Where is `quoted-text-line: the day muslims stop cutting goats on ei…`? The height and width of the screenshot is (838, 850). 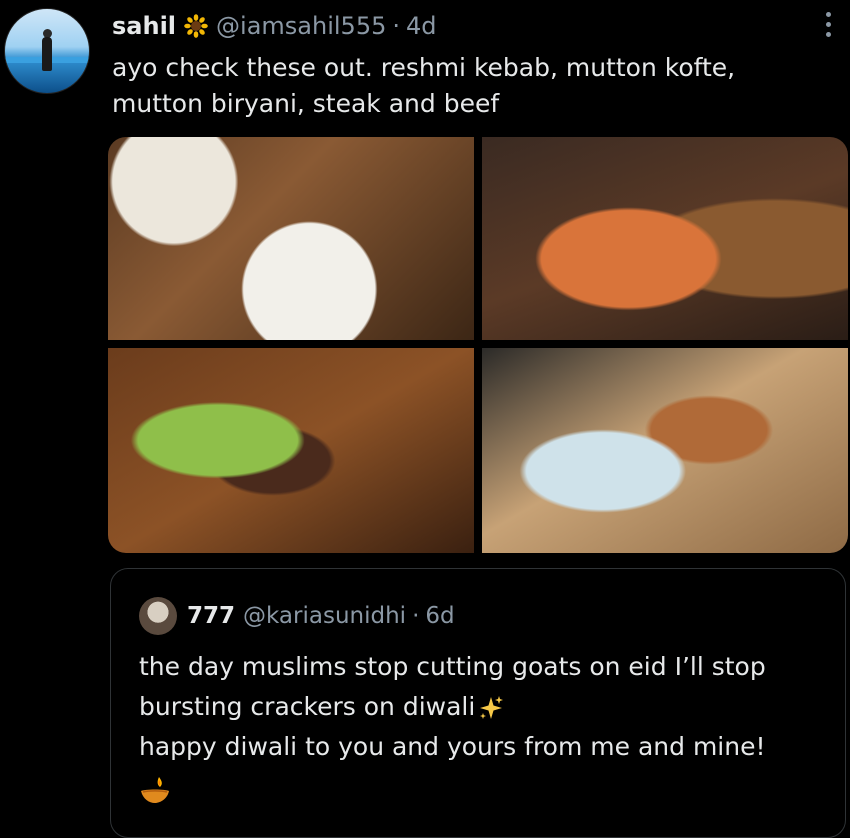 quoted-text-line: the day muslims stop cutting goats on ei… is located at coordinates (452, 666).